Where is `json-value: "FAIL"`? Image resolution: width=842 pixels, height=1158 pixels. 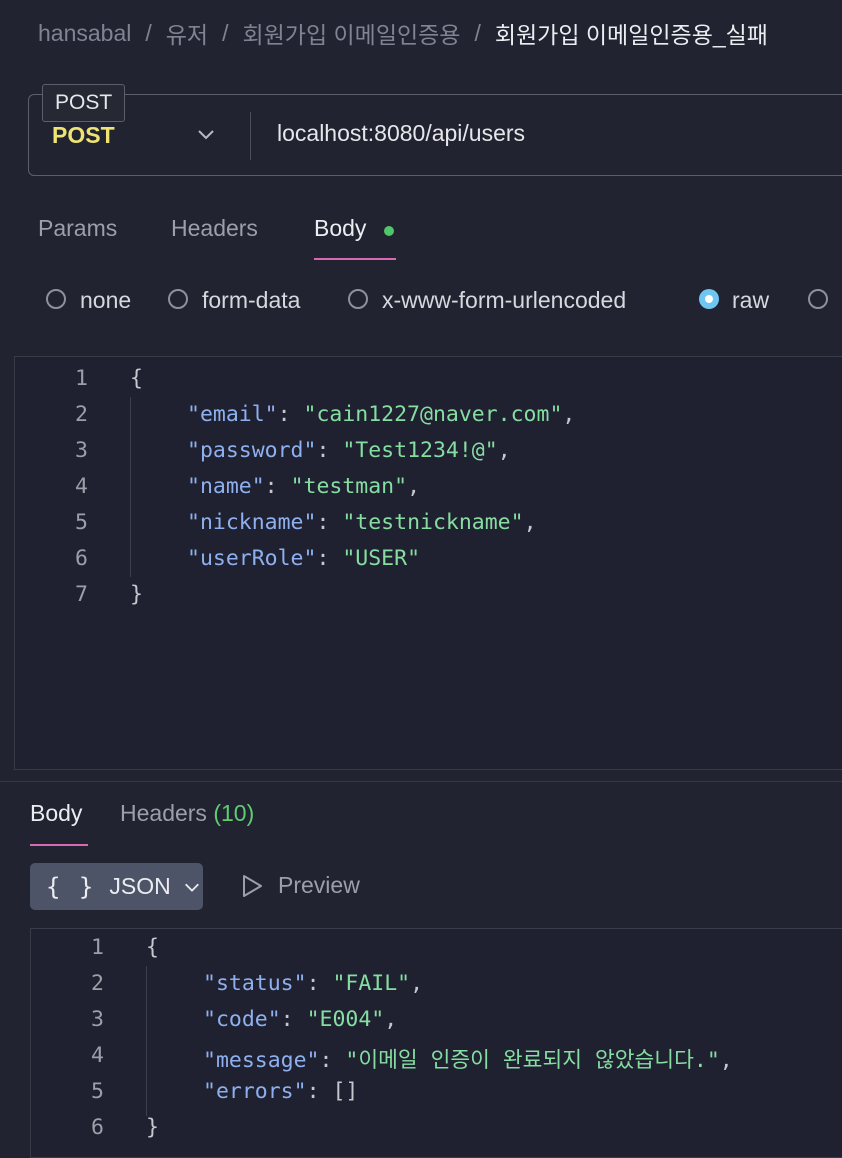
json-value: "FAIL" is located at coordinates (371, 983).